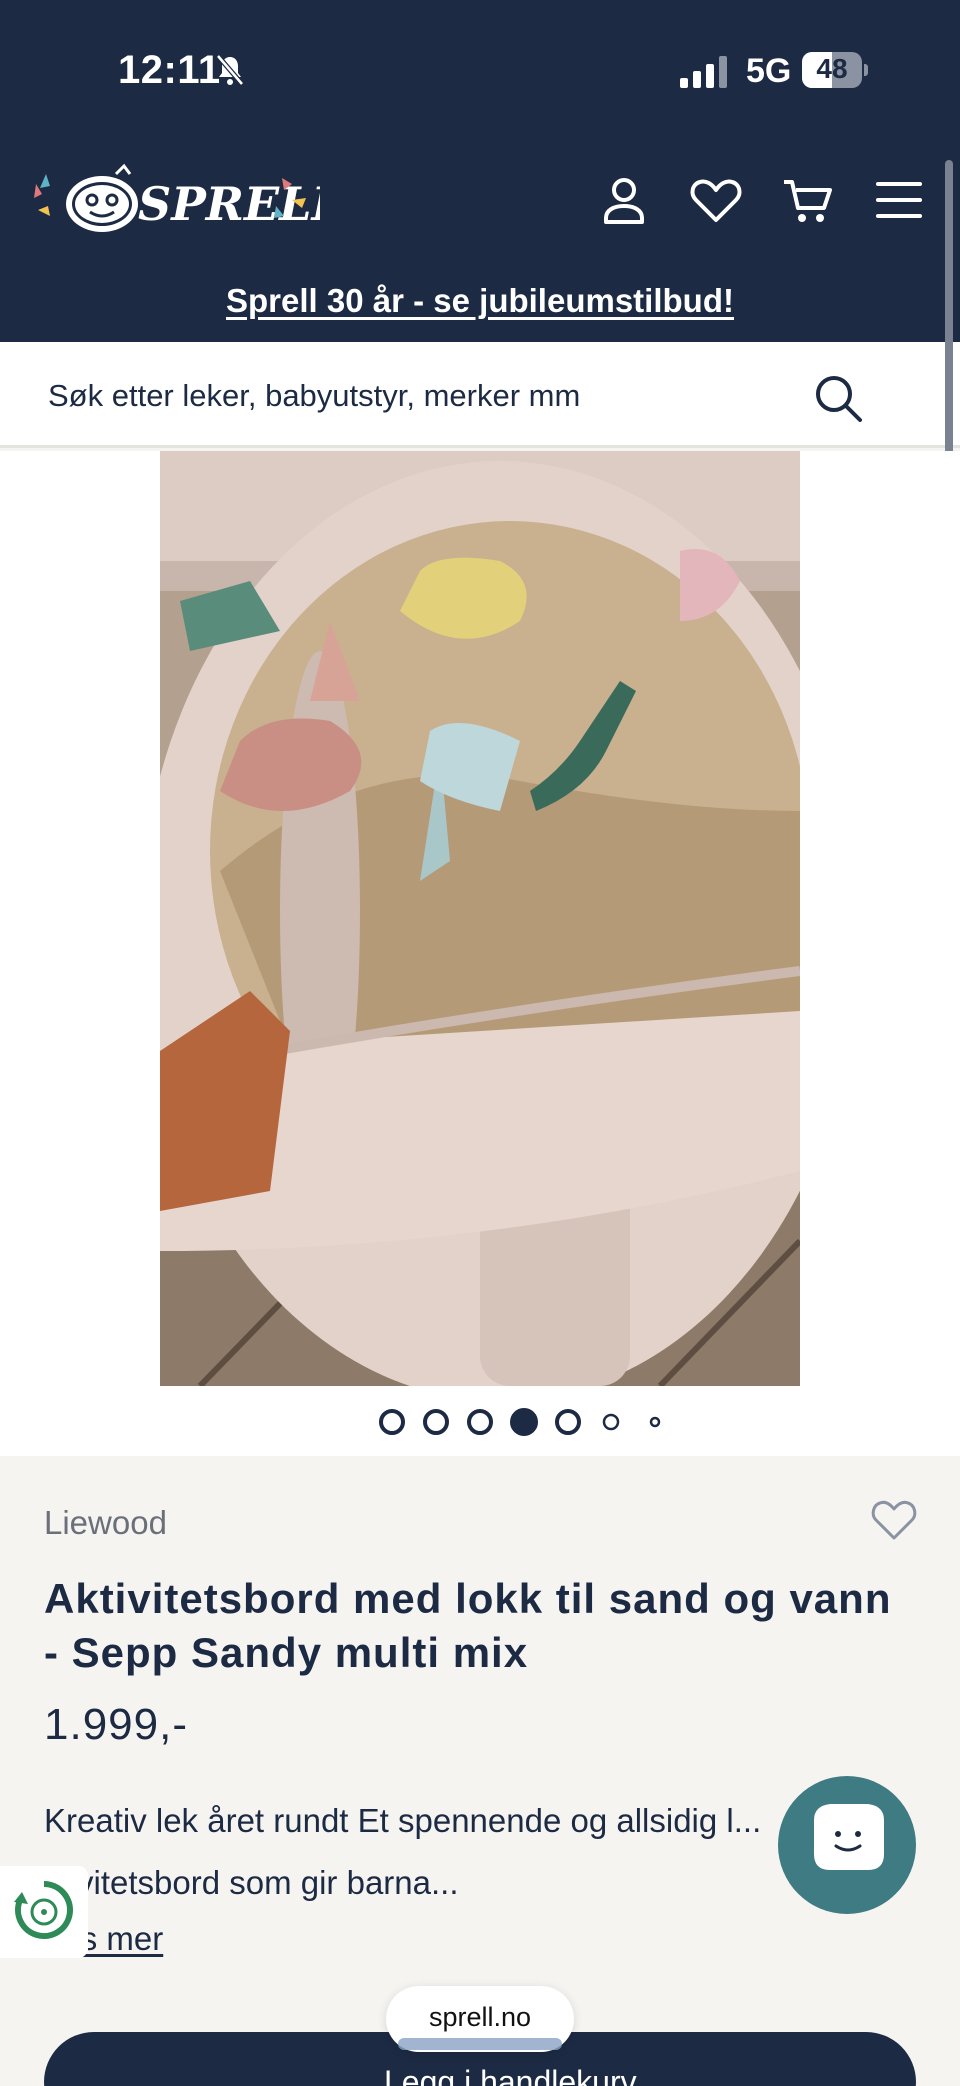  Describe the element at coordinates (703, 72) in the screenshot. I see `signal-icon` at that location.